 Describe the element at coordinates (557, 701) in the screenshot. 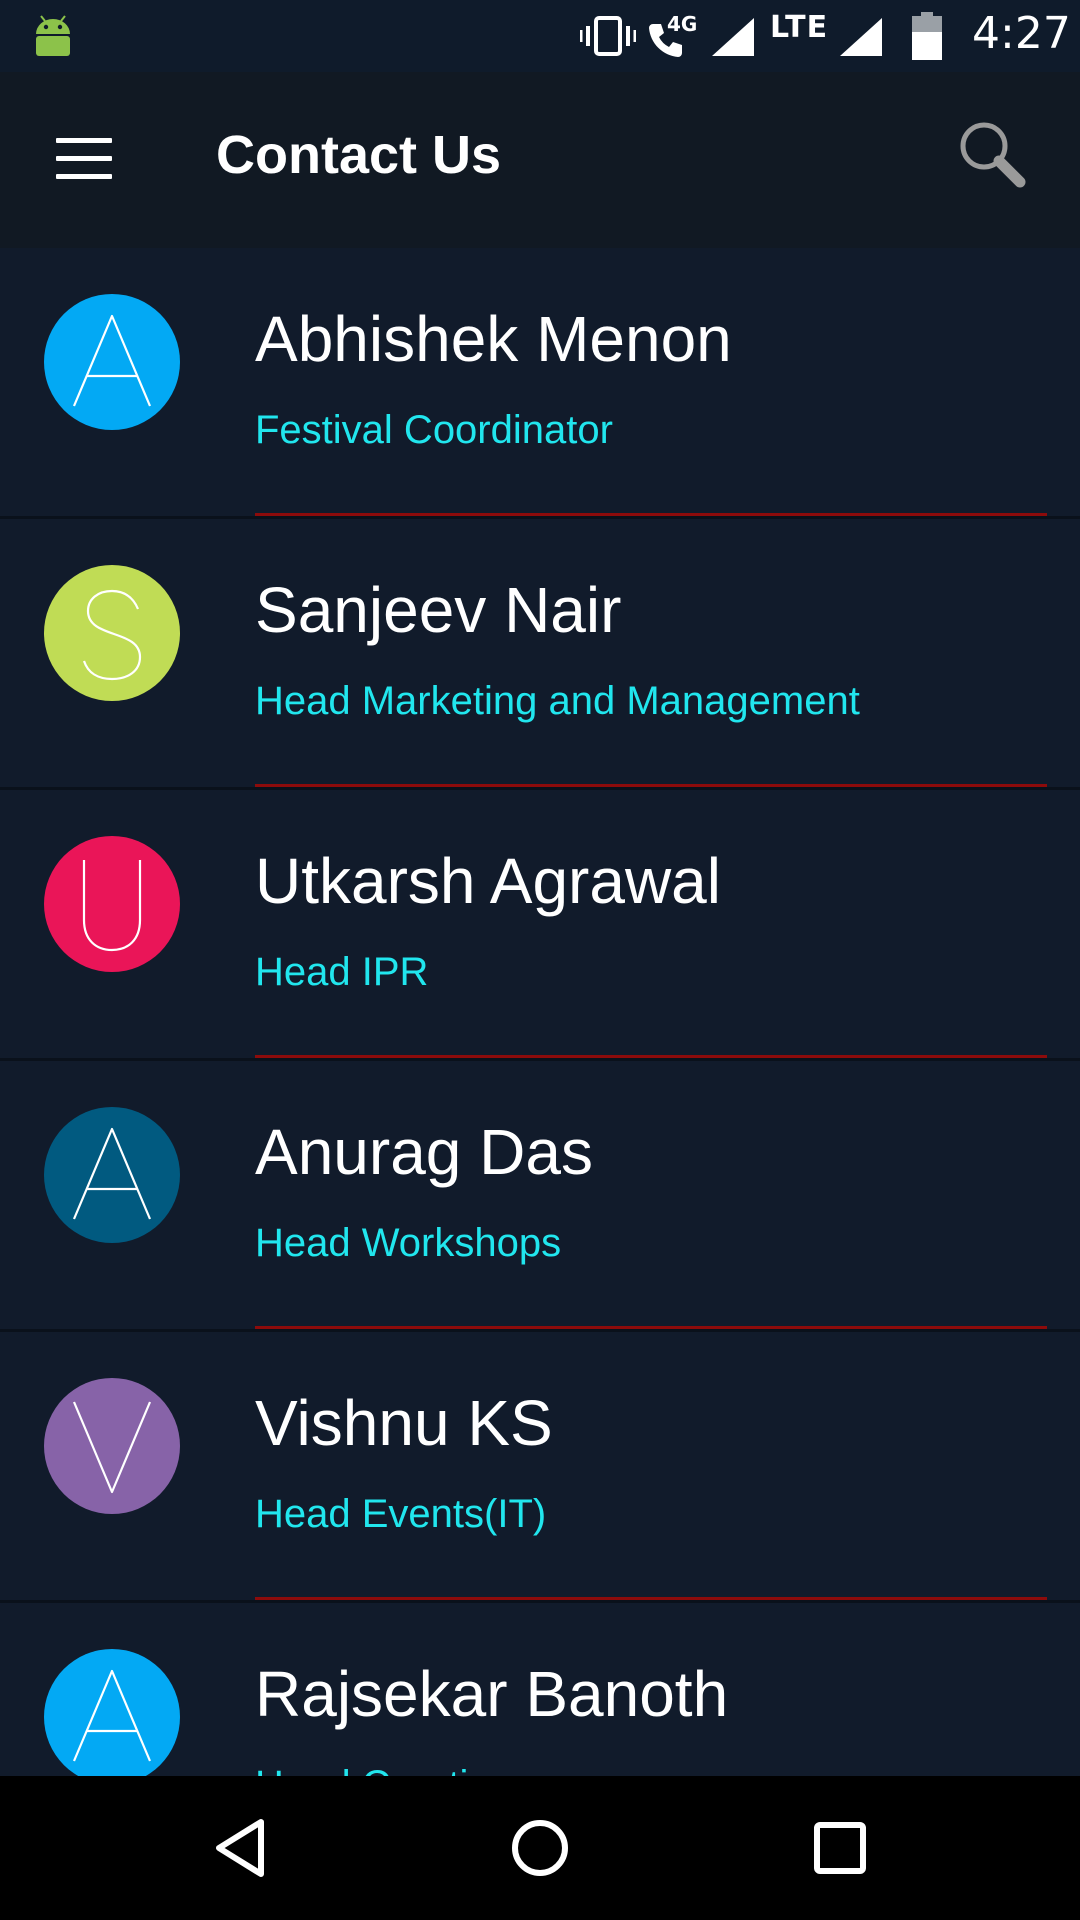

I see `contact-role: Head Marketing and Management` at that location.